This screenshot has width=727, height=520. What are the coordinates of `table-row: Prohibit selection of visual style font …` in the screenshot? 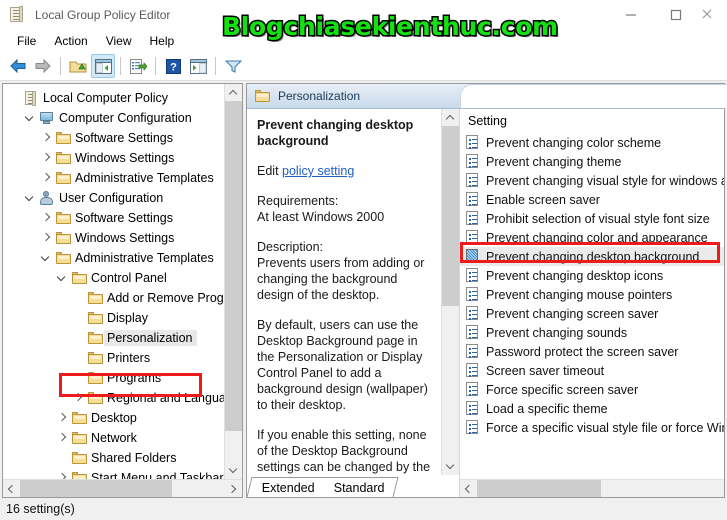 It's located at (592, 218).